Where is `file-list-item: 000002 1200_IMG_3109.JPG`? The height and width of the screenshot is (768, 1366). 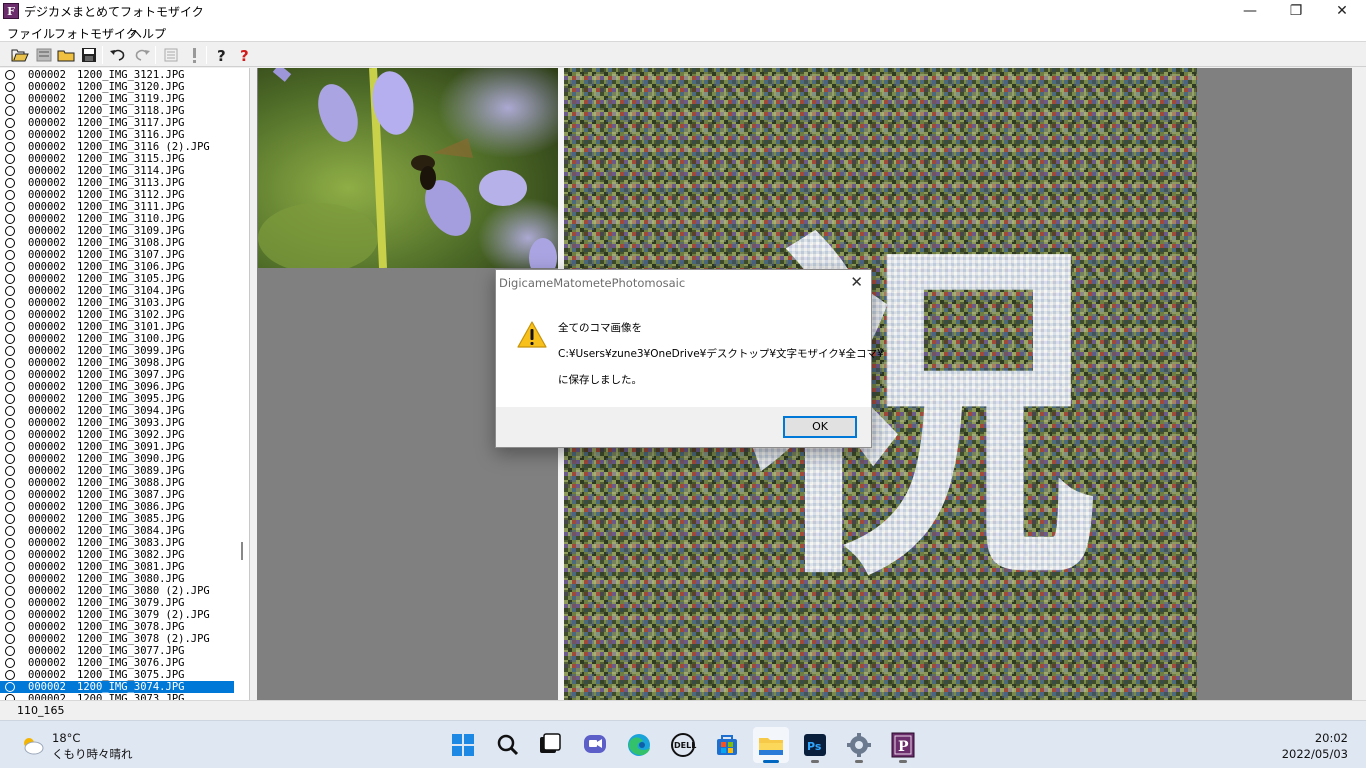 file-list-item: 000002 1200_IMG_3109.JPG is located at coordinates (117, 231).